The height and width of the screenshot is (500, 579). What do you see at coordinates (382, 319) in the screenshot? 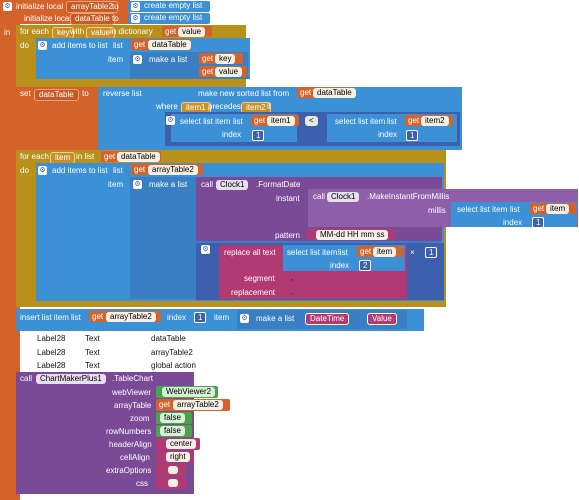
I see `insert-v2: Value` at bounding box center [382, 319].